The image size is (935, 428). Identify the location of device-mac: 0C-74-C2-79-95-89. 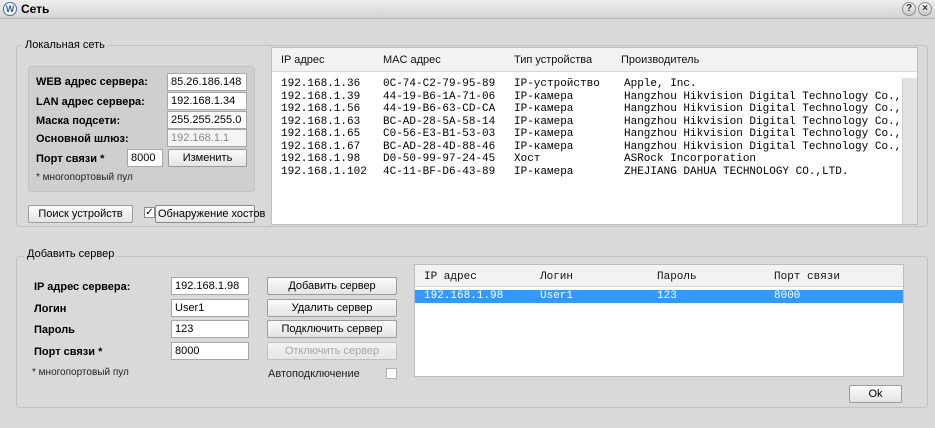
(439, 84).